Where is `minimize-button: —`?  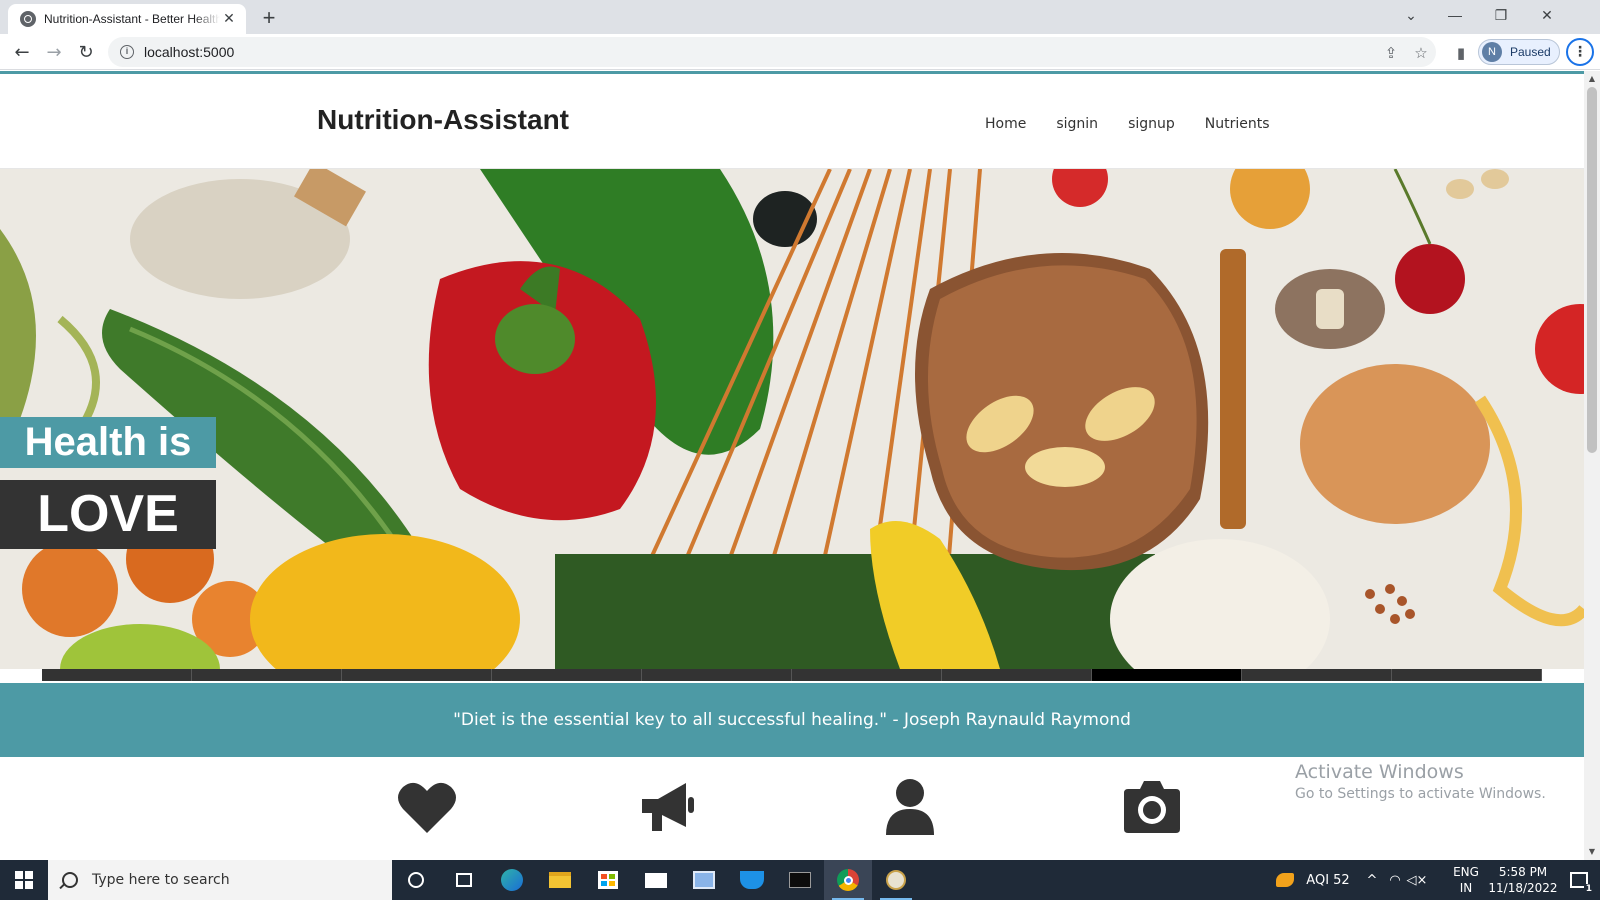
minimize-button: — is located at coordinates (1455, 15).